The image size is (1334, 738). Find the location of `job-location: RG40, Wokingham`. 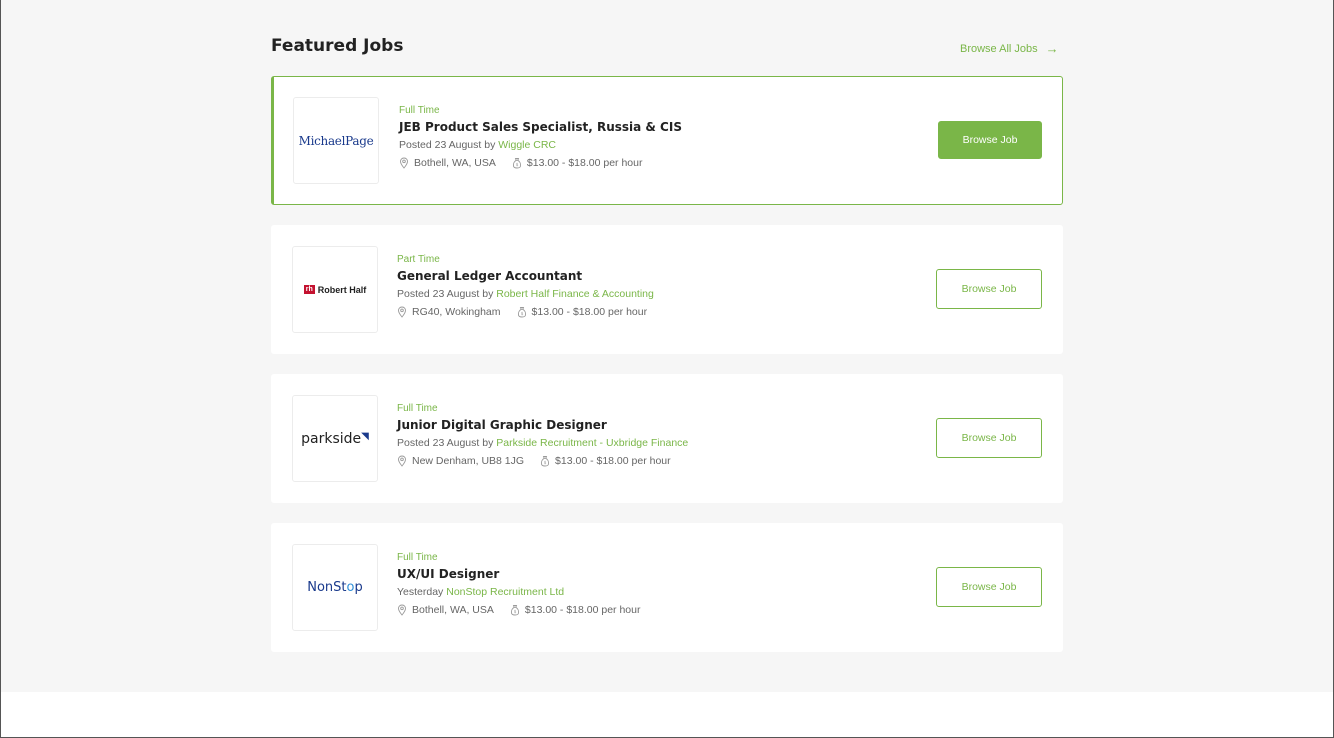

job-location: RG40, Wokingham is located at coordinates (449, 312).